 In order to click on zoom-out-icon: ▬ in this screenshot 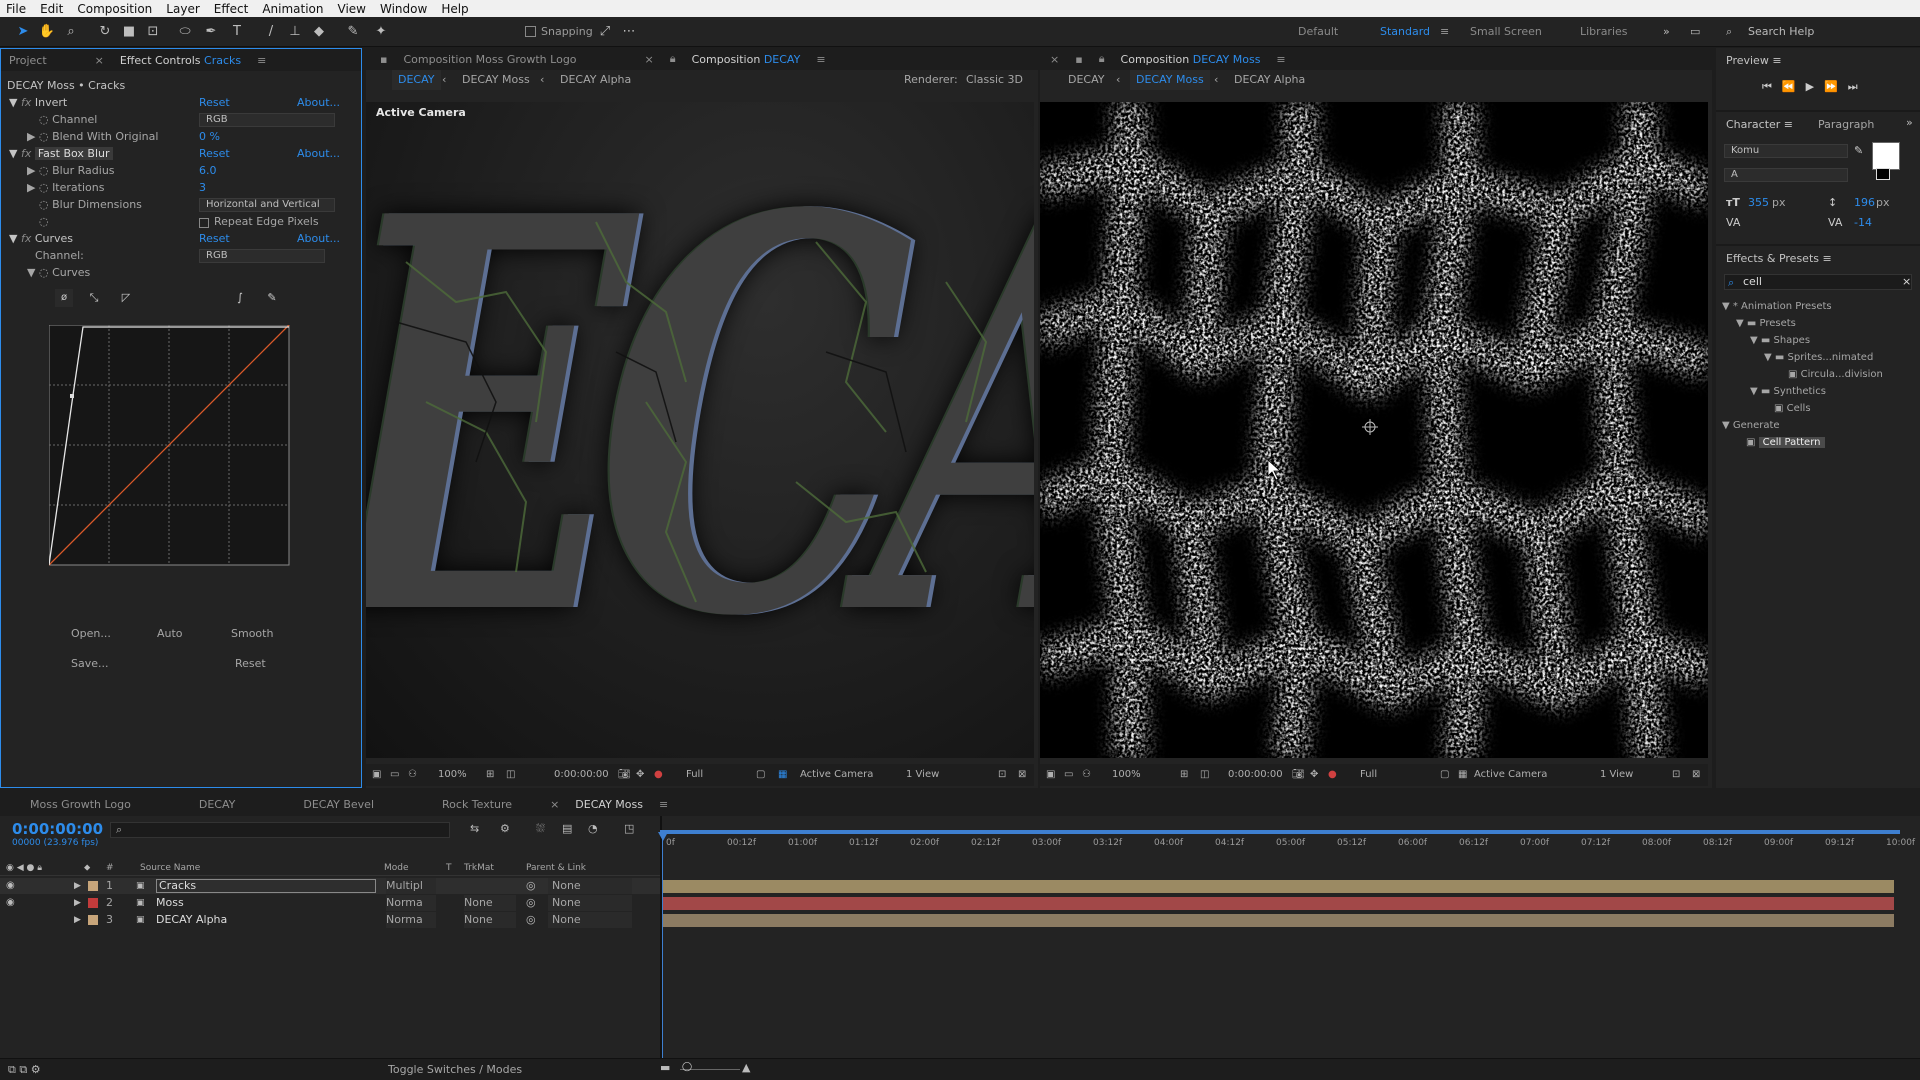, I will do `click(665, 1067)`.